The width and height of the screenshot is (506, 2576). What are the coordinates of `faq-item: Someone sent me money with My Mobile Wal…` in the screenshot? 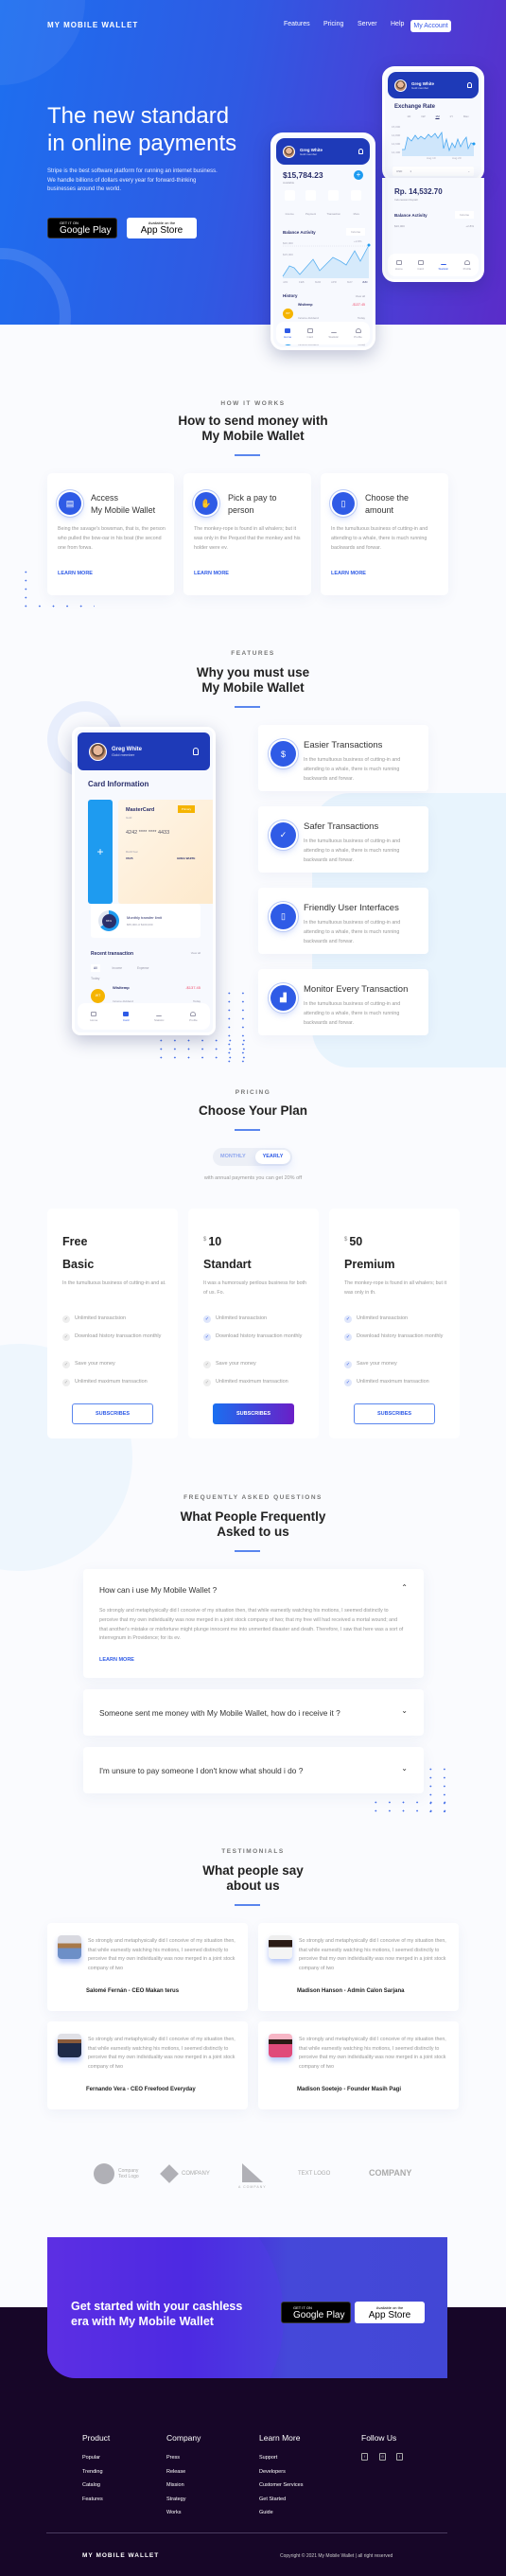 It's located at (253, 1712).